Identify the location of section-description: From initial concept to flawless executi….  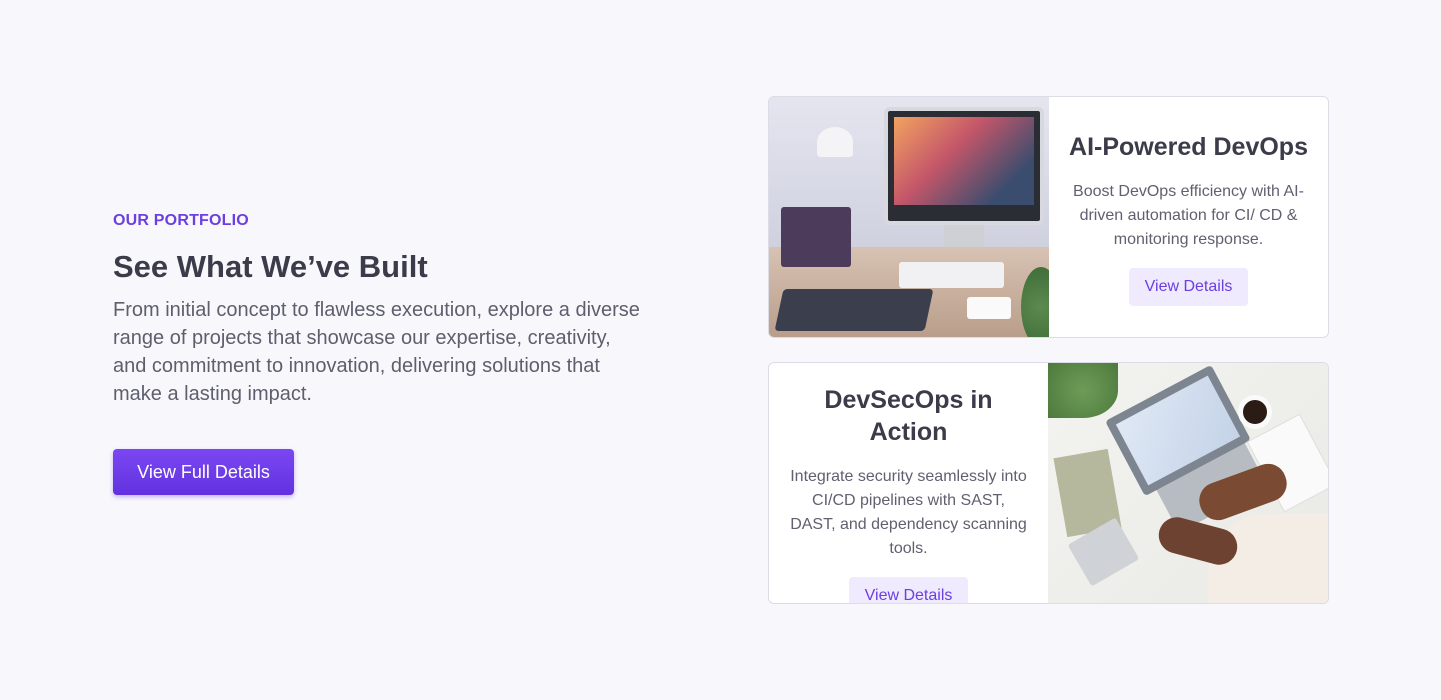
(376, 352).